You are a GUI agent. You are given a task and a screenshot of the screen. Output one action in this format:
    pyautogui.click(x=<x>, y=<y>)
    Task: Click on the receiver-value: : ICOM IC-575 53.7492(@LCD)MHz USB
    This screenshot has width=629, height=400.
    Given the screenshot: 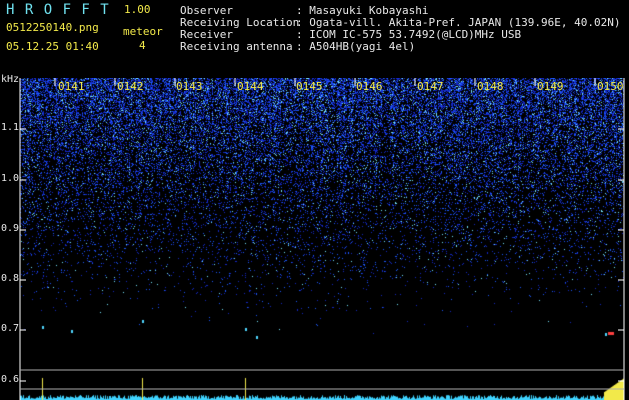 What is the action you would take?
    pyautogui.click(x=409, y=34)
    